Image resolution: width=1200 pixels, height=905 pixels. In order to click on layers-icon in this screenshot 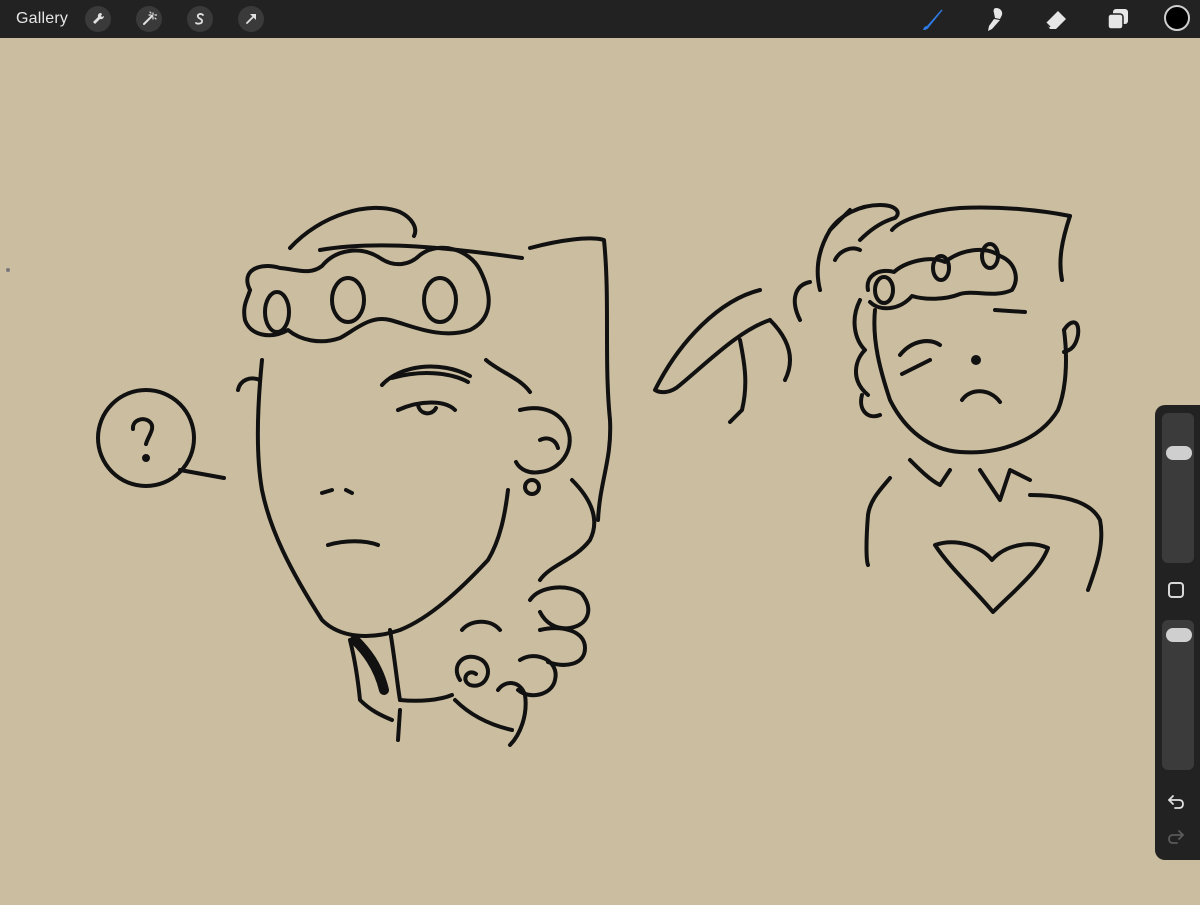, I will do `click(1118, 19)`.